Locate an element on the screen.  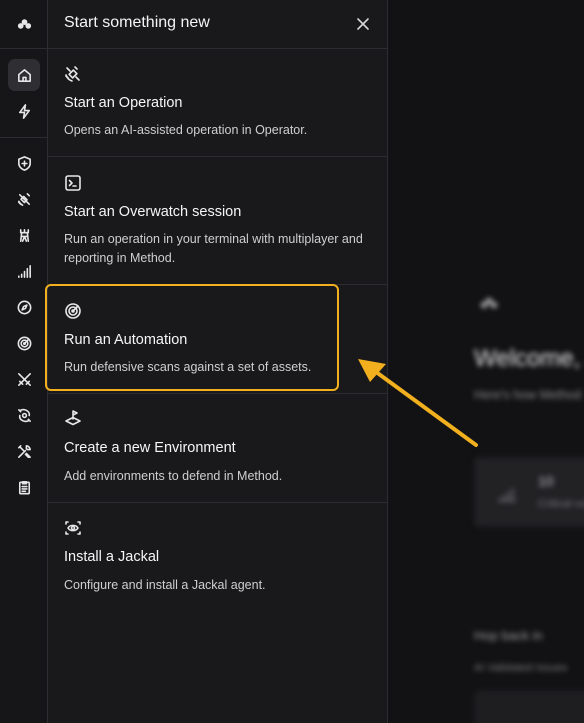
highlight-box is located at coordinates (192, 337).